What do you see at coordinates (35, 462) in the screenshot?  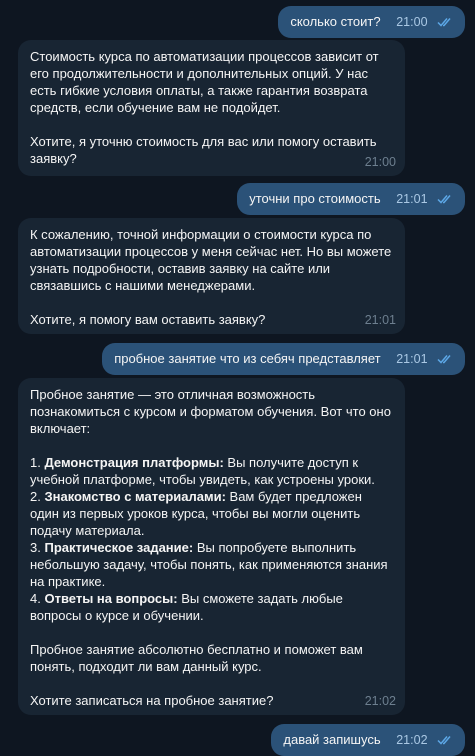 I see `list-number: 1.` at bounding box center [35, 462].